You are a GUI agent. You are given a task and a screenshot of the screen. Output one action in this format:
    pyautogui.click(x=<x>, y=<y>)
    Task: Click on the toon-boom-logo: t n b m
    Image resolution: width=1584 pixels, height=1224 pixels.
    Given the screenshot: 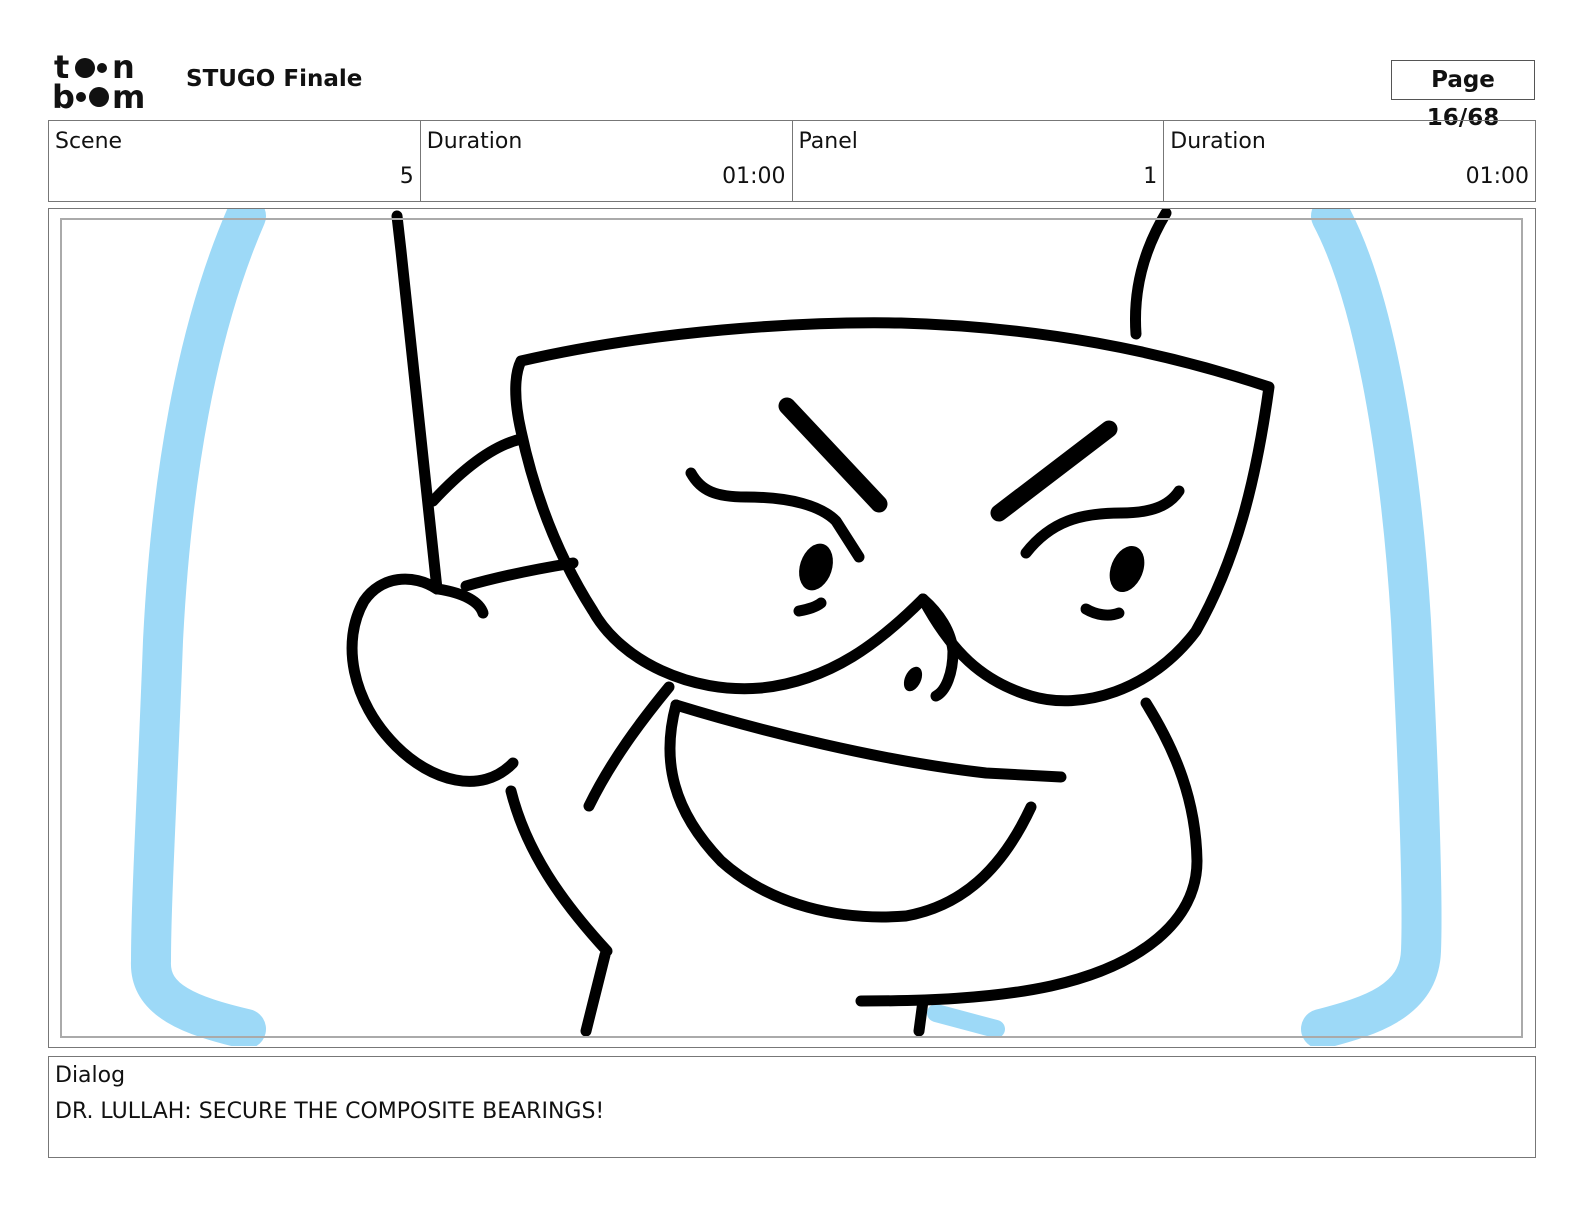 What is the action you would take?
    pyautogui.click(x=108, y=82)
    